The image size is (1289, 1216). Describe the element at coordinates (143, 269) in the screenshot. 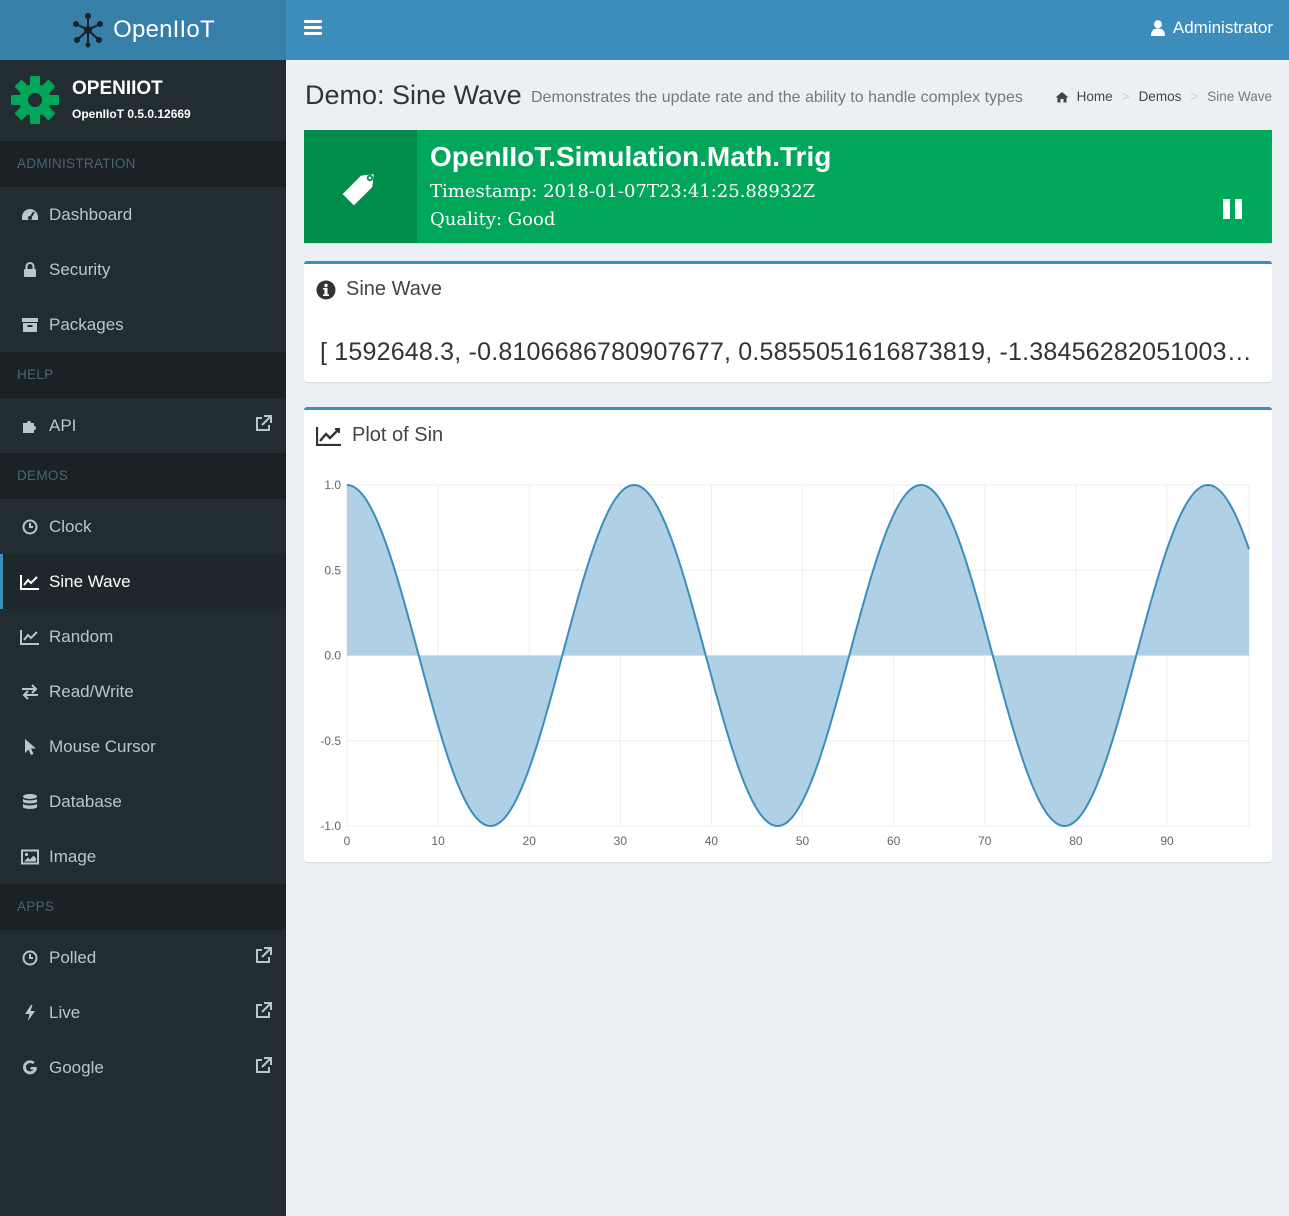

I see `sidebar-item-security: Security` at that location.